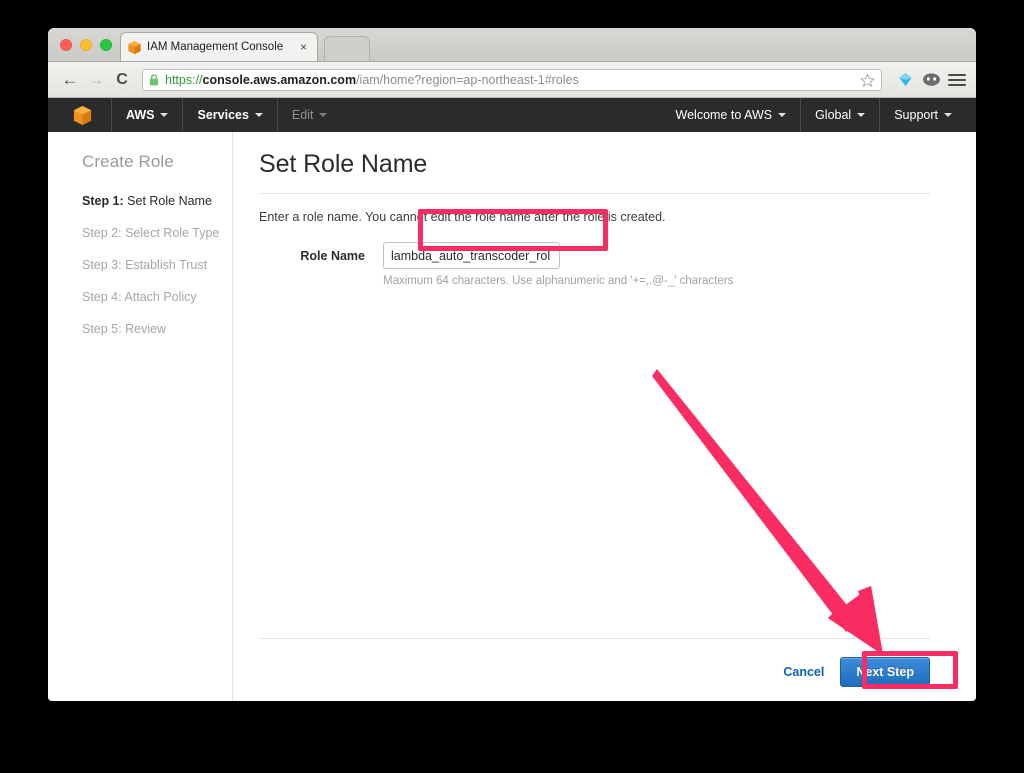  I want to click on aws-navbar-right: Welcome to AWS Global Support, so click(814, 115).